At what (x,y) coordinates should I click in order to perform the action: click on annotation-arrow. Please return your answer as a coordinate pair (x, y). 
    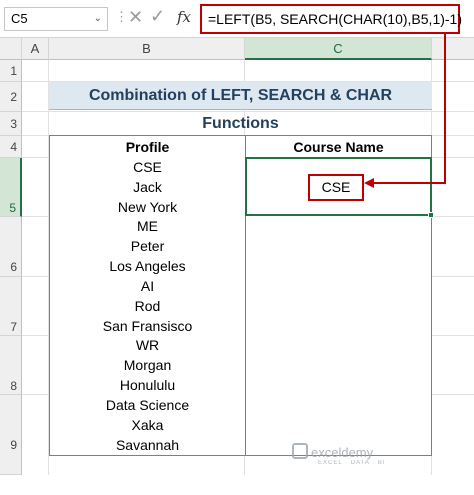
    Looking at the image, I should click on (405, 111).